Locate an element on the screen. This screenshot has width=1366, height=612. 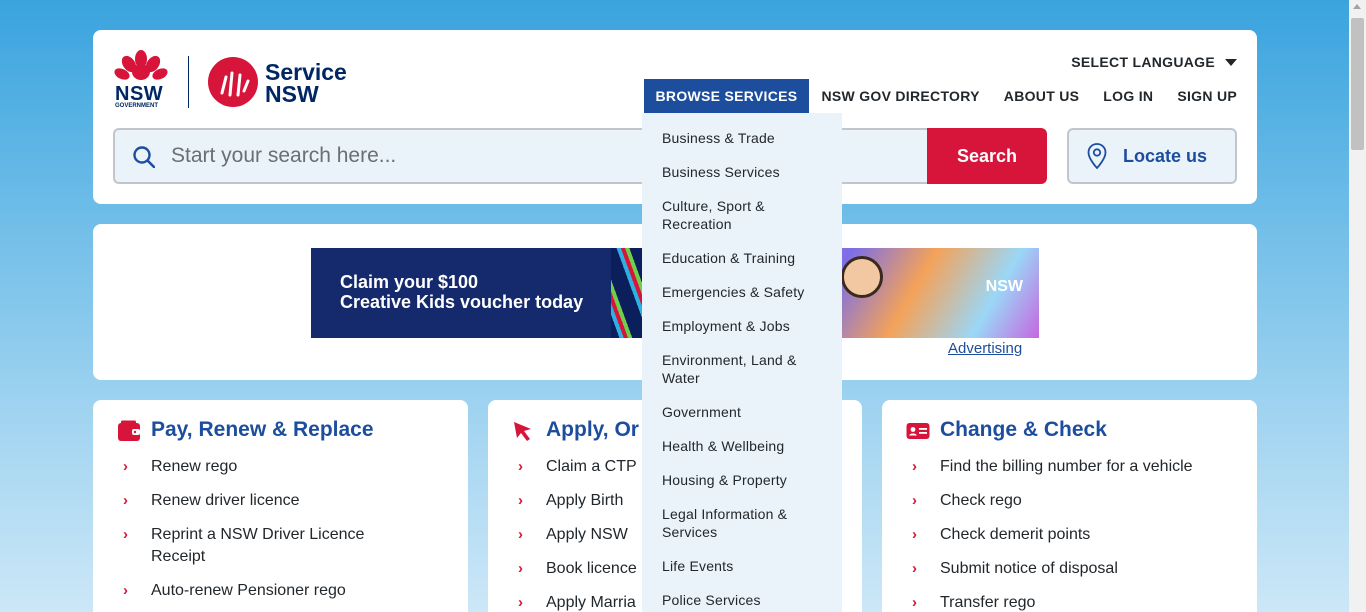
list-item-label: Reprint a NSW Driver Licence Receipt is located at coordinates (258, 545).